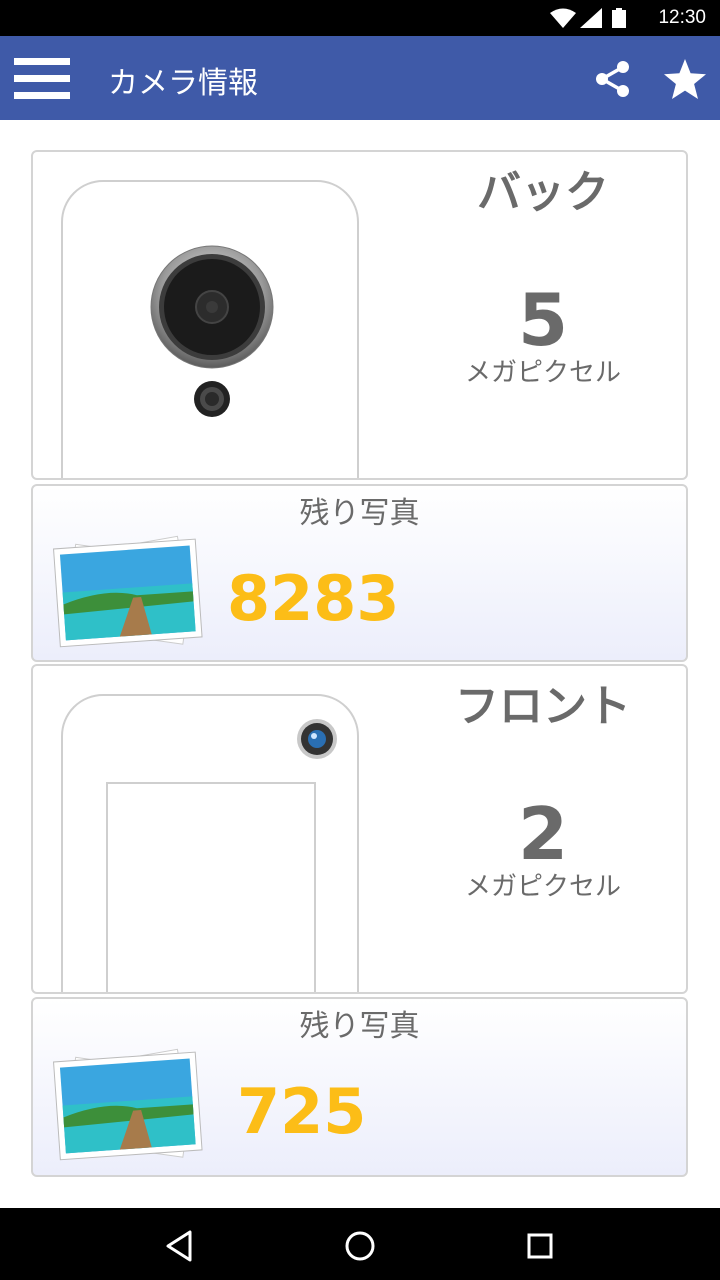  I want to click on recents-nav-icon, so click(540, 1246).